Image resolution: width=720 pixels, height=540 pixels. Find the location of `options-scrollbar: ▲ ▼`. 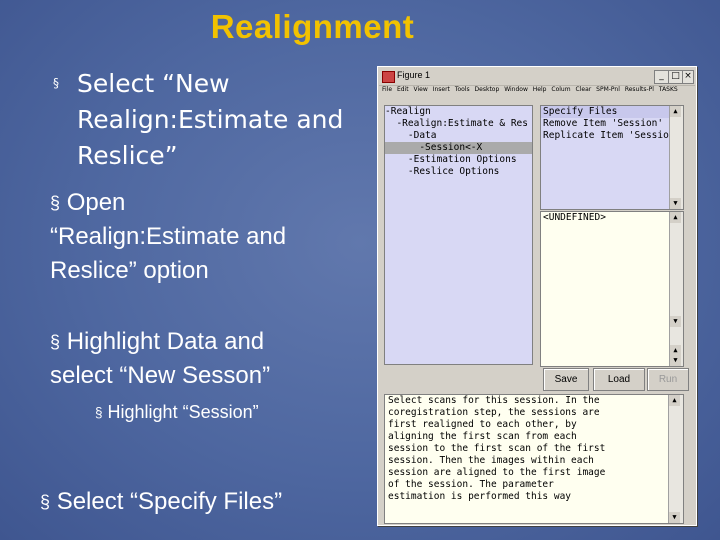

options-scrollbar: ▲ ▼ is located at coordinates (676, 157).